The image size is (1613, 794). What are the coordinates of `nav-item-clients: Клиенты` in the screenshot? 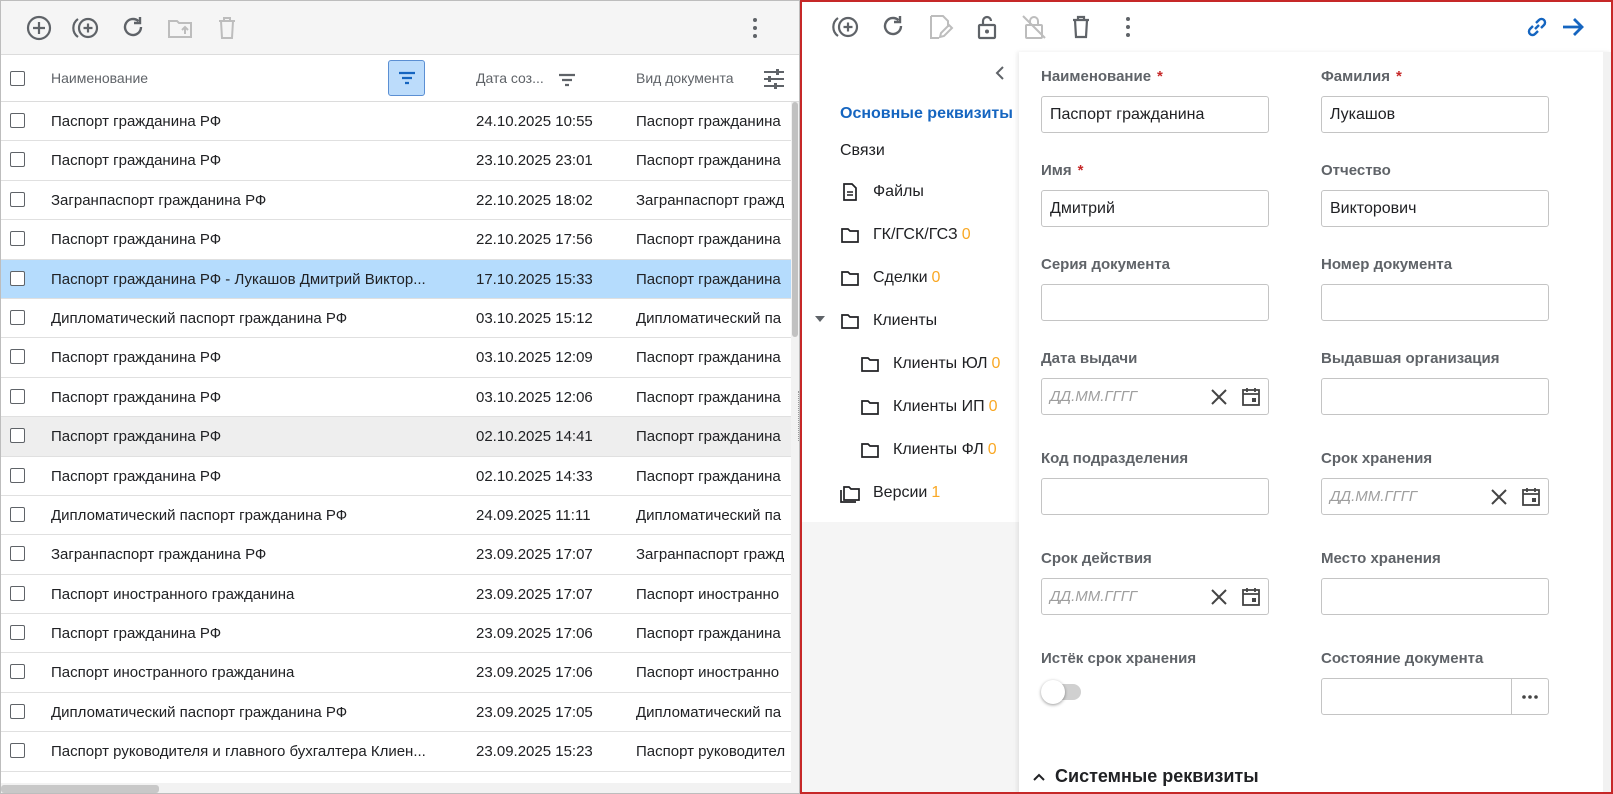 It's located at (910, 320).